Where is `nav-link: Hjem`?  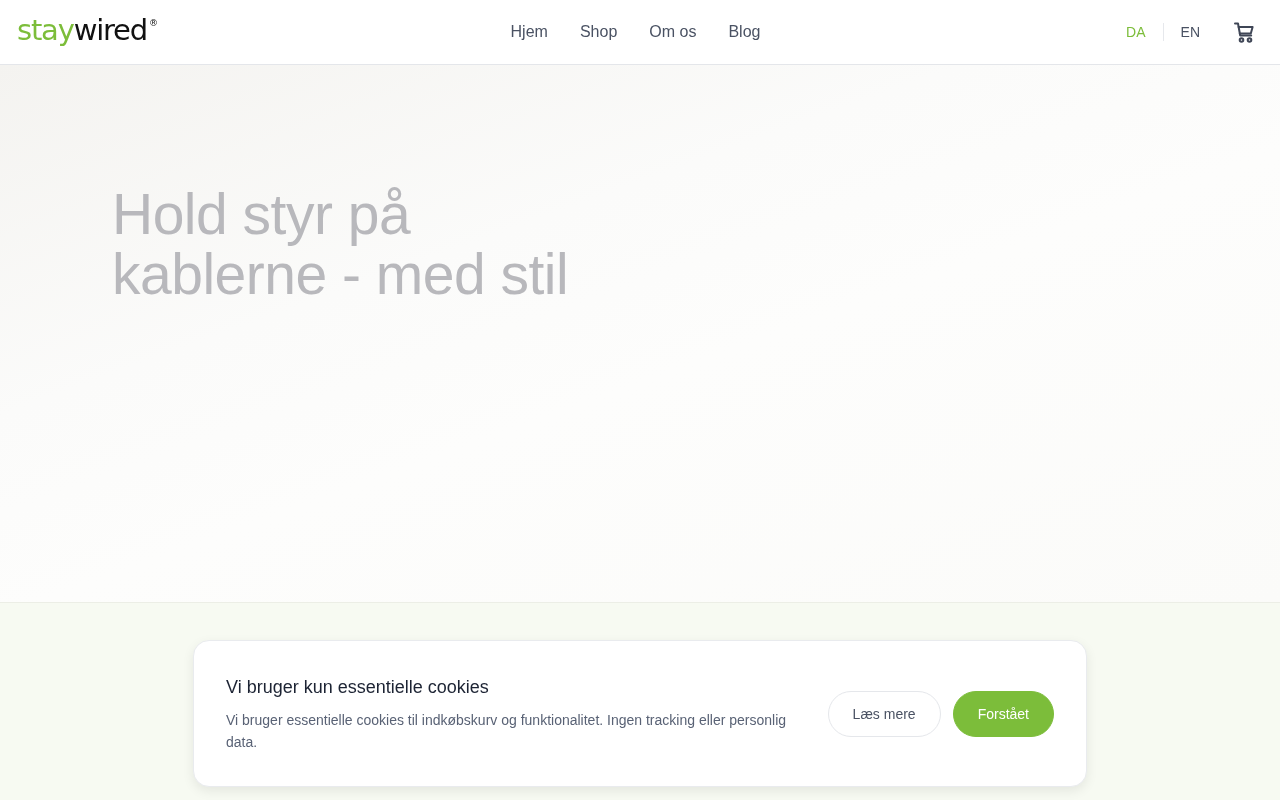
nav-link: Hjem is located at coordinates (529, 32).